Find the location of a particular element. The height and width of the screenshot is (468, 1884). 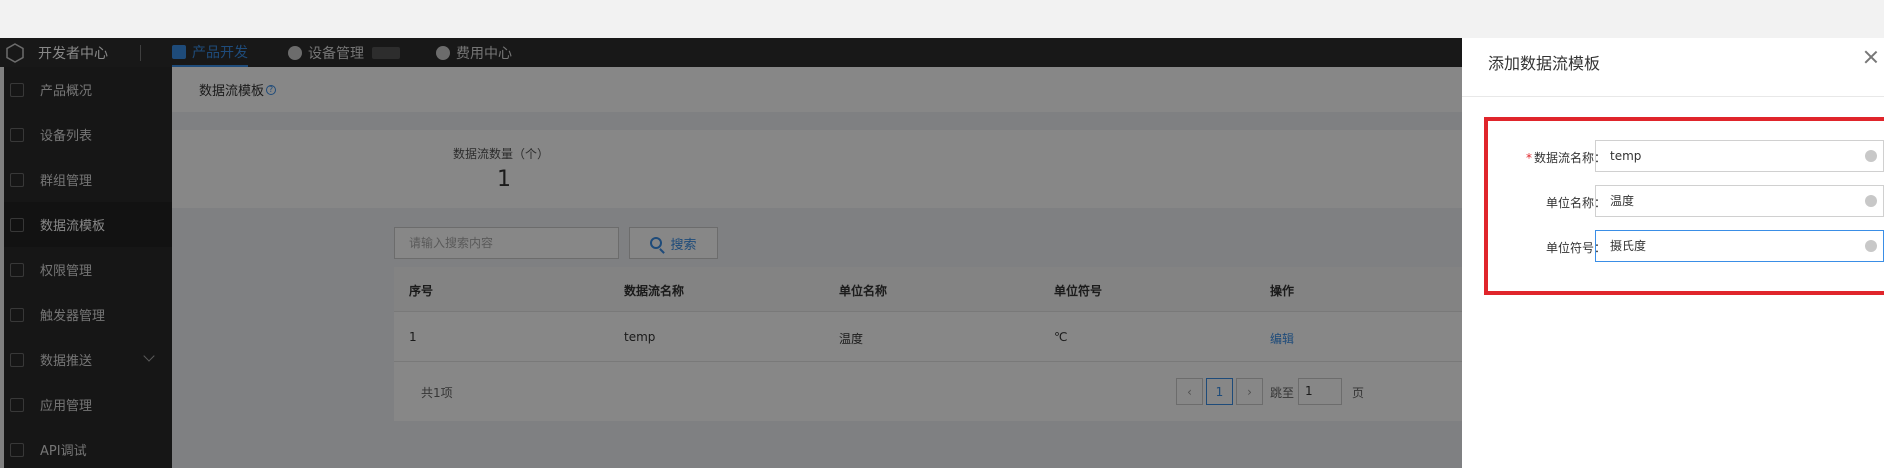

drawer-header: 添加数据流模板 is located at coordinates (1673, 67).